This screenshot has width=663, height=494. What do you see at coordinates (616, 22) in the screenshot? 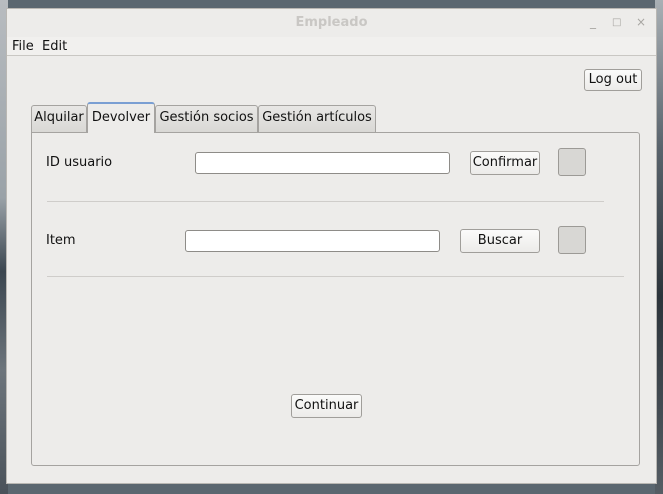
I see `maximize-icon: □` at bounding box center [616, 22].